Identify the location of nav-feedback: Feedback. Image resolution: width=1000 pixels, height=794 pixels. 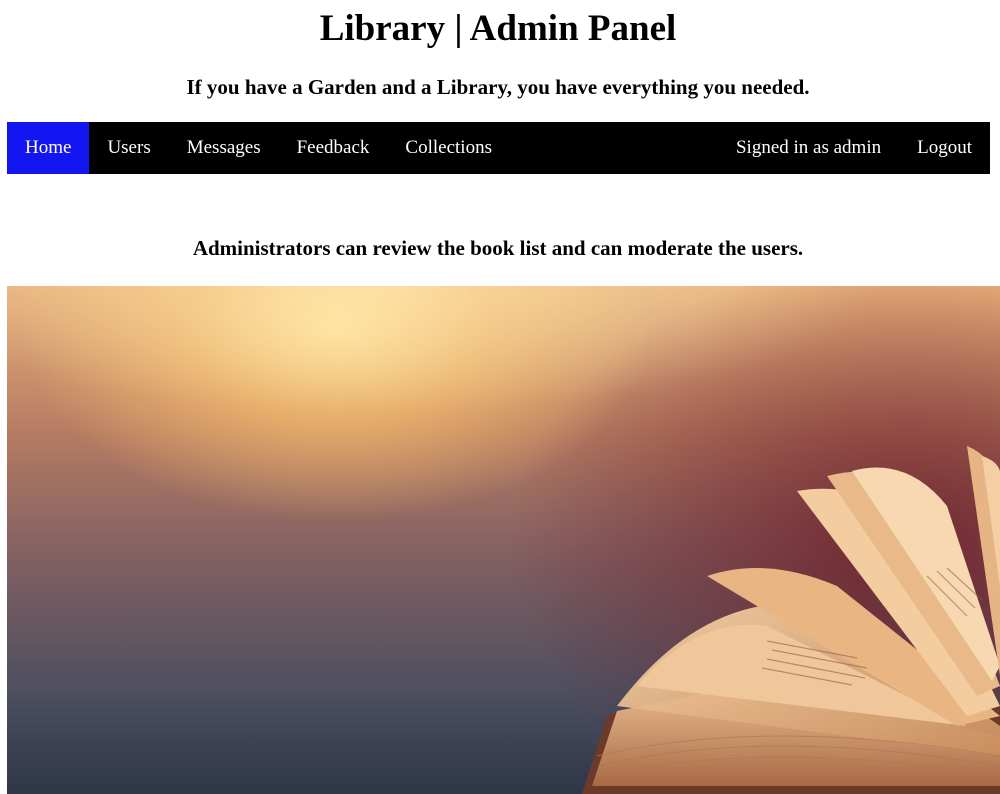
(333, 148).